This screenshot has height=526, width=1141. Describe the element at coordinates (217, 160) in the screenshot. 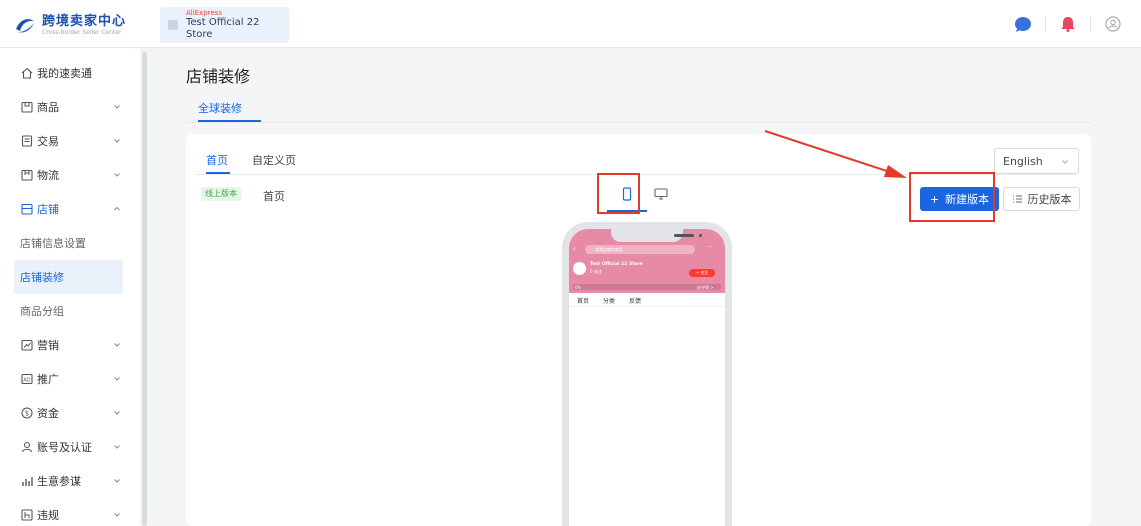

I see `tab-home-page: 首页` at that location.